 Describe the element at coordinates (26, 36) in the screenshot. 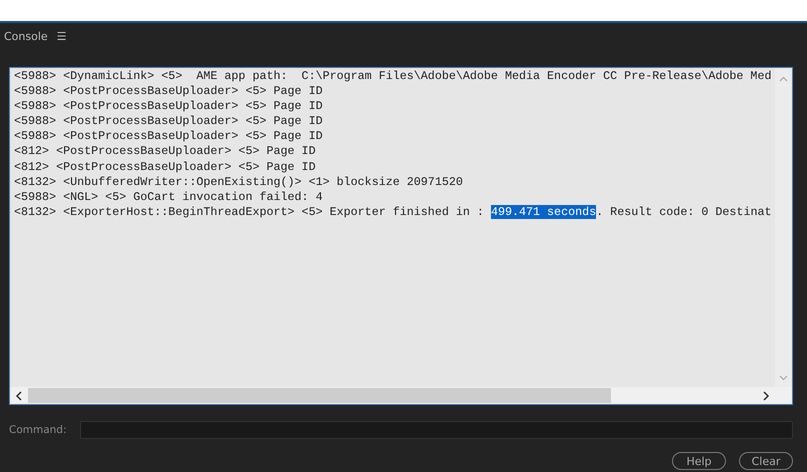

I see `panel-title: Console` at that location.